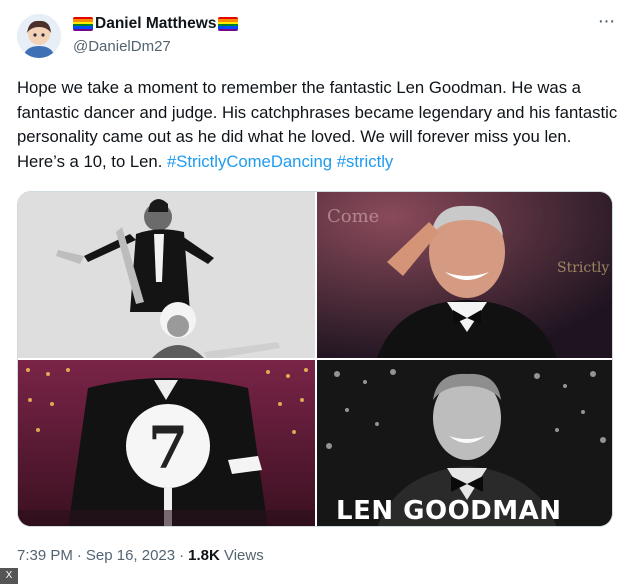 The image size is (634, 584). I want to click on tweet-time: 7:39 PM, so click(45, 555).